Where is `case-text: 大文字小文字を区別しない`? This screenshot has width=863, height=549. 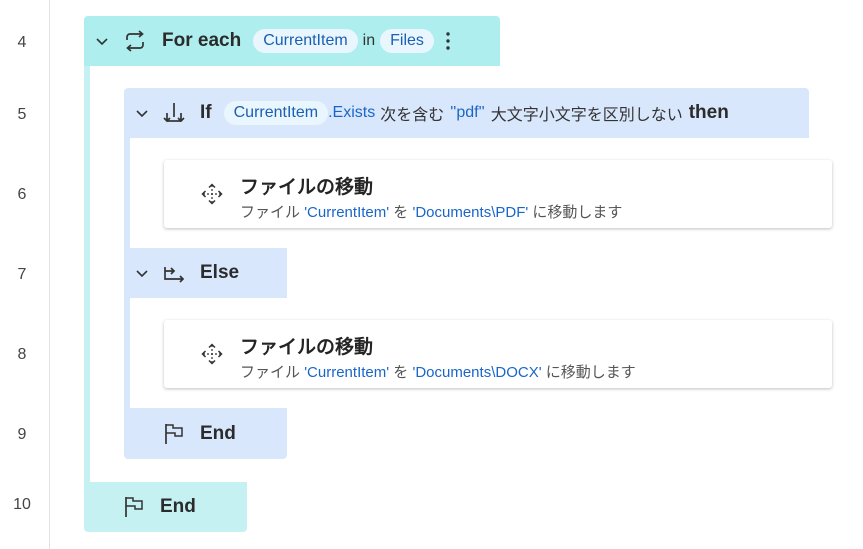
case-text: 大文字小文字を区別しない is located at coordinates (586, 115).